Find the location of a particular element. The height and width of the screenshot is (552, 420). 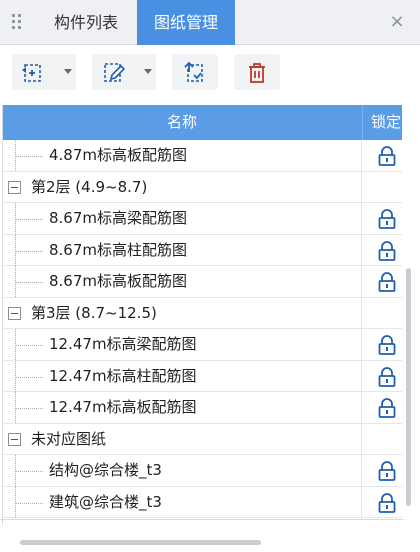

trash-icon is located at coordinates (257, 73).